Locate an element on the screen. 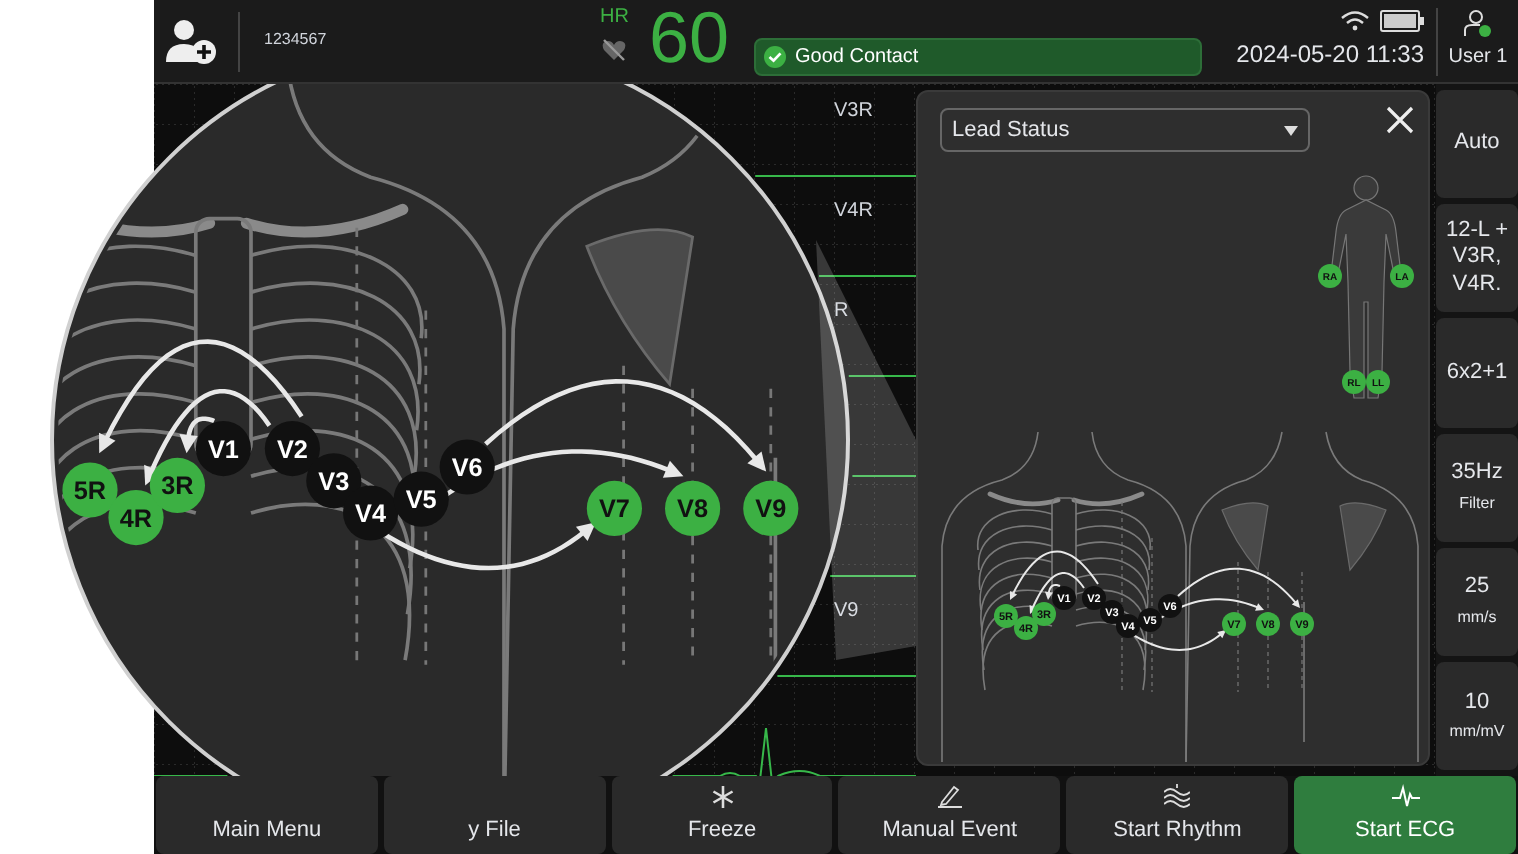 The image size is (1518, 854). side-option-button: 10 mm/mV is located at coordinates (1477, 716).